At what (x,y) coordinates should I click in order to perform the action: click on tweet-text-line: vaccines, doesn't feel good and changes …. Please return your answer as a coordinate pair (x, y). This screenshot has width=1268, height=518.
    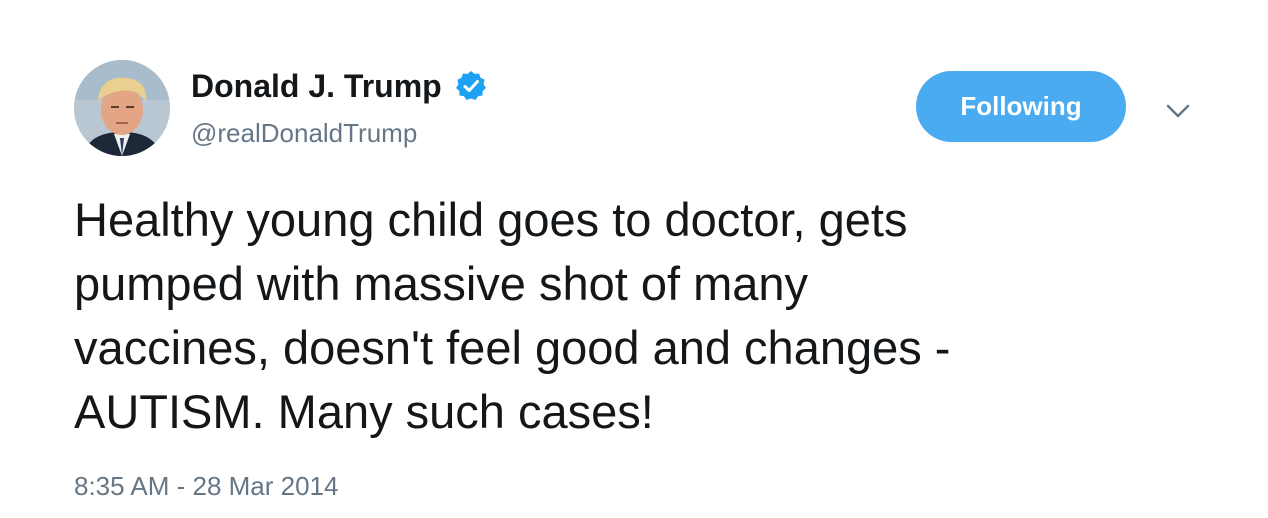
    Looking at the image, I should click on (512, 347).